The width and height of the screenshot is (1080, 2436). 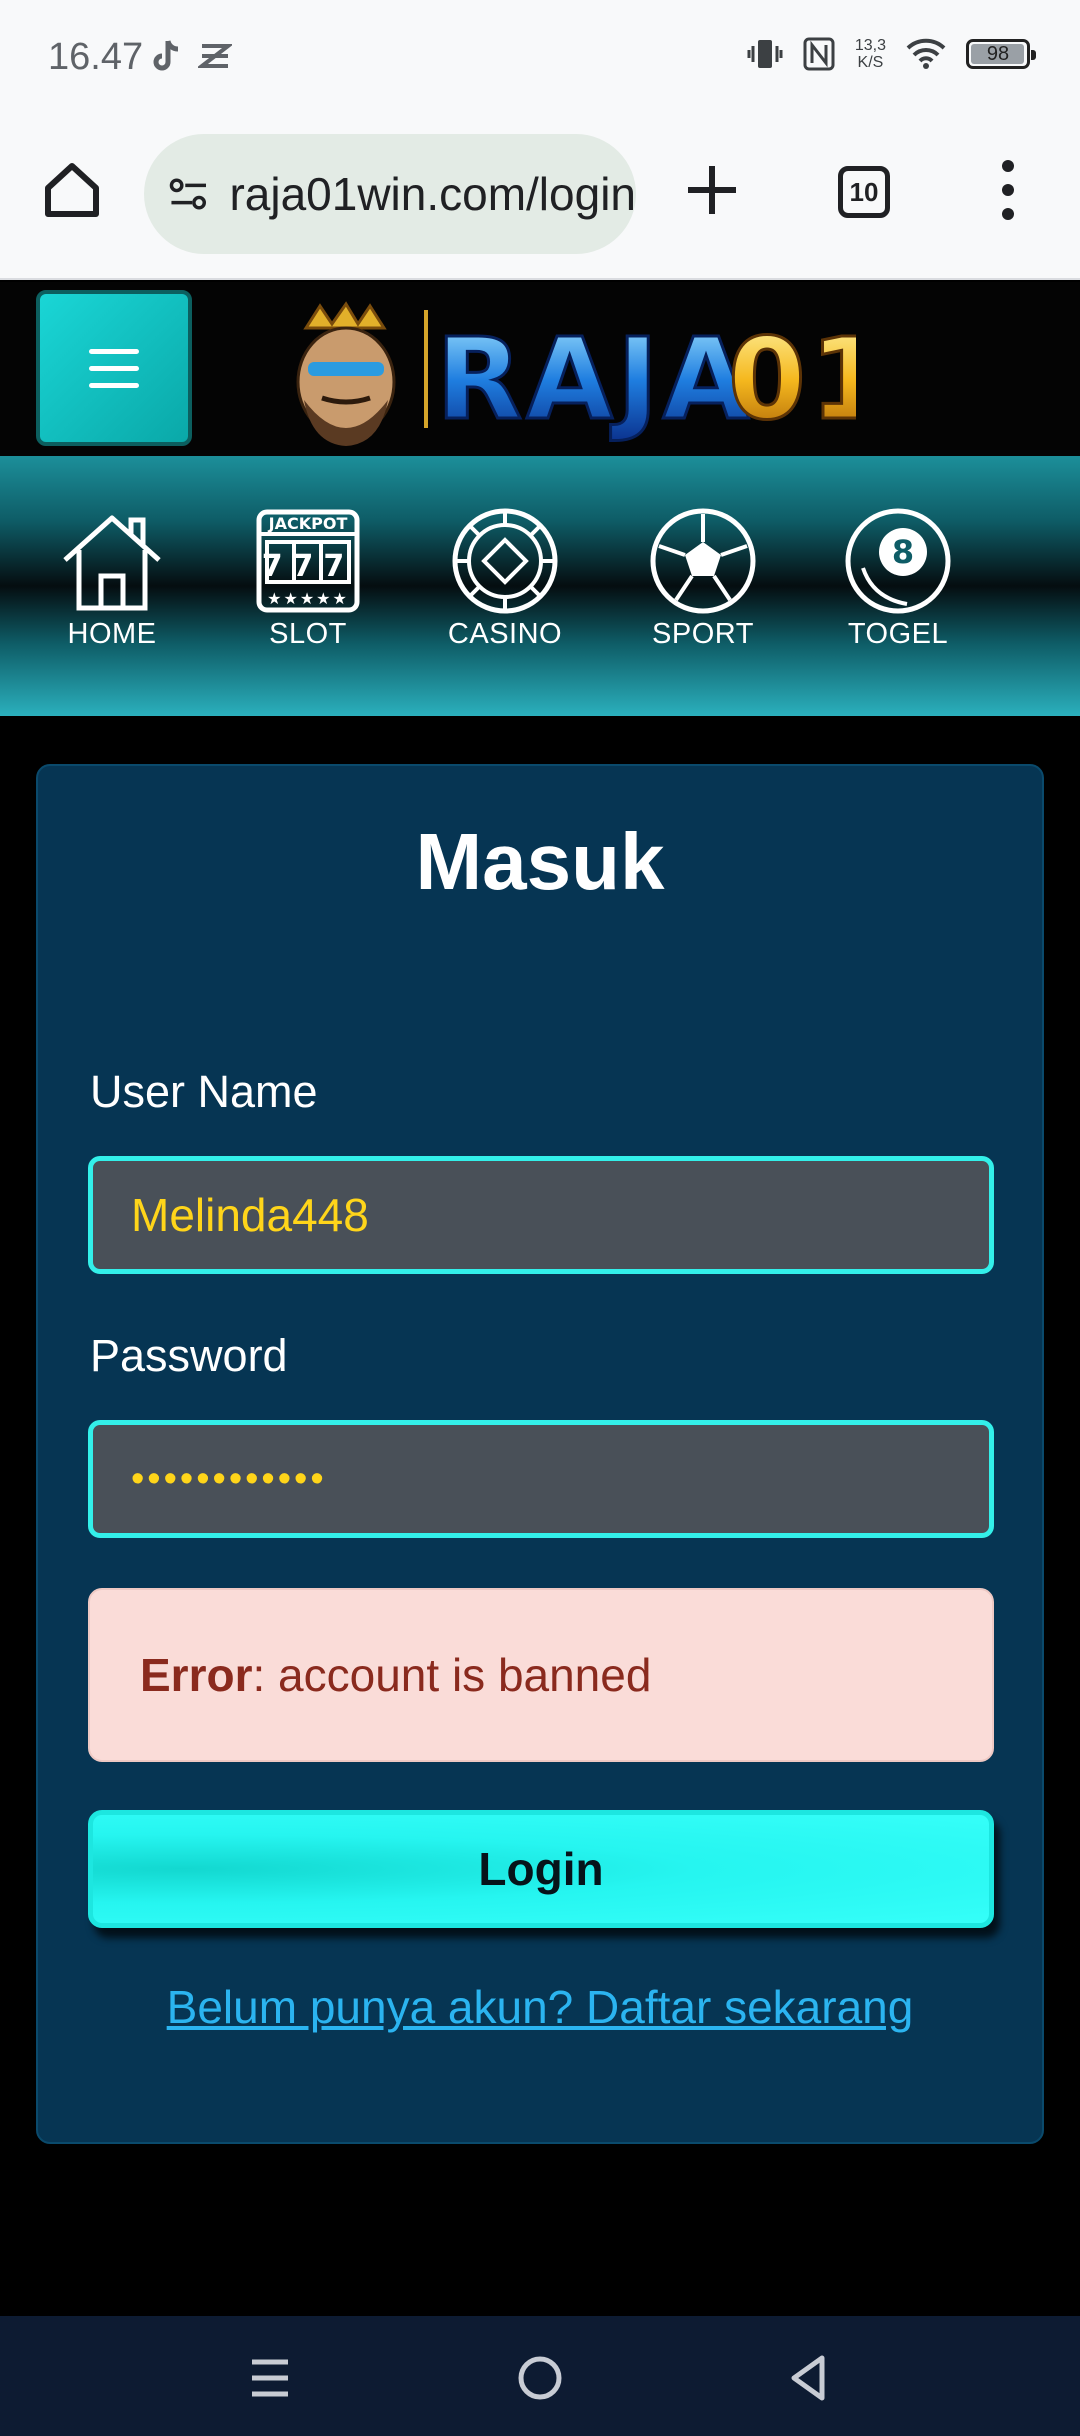 I want to click on error-prefix: Error, so click(x=196, y=1675).